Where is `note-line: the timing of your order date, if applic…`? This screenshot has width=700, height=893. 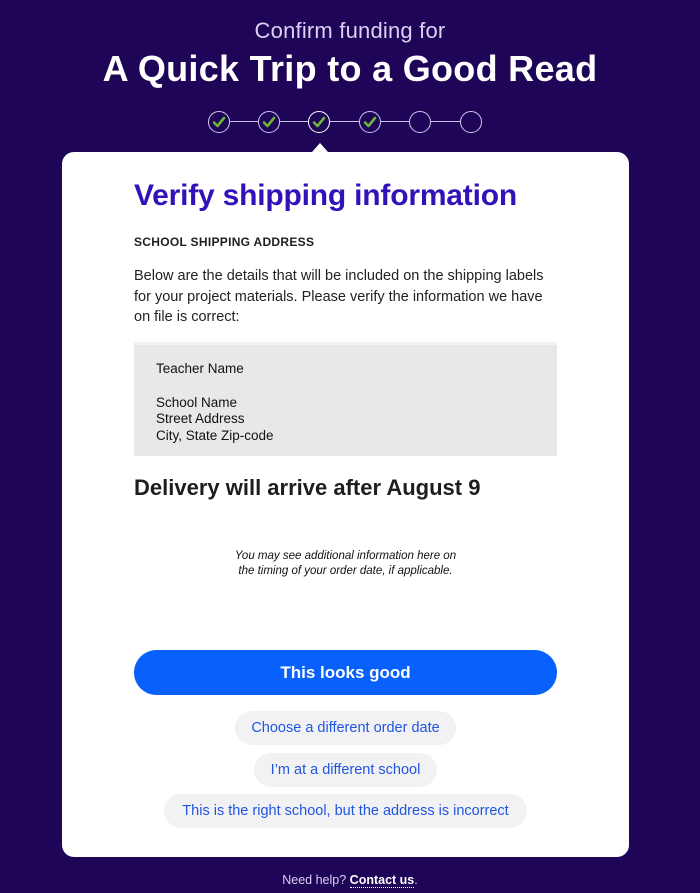 note-line: the timing of your order date, if applic… is located at coordinates (345, 570).